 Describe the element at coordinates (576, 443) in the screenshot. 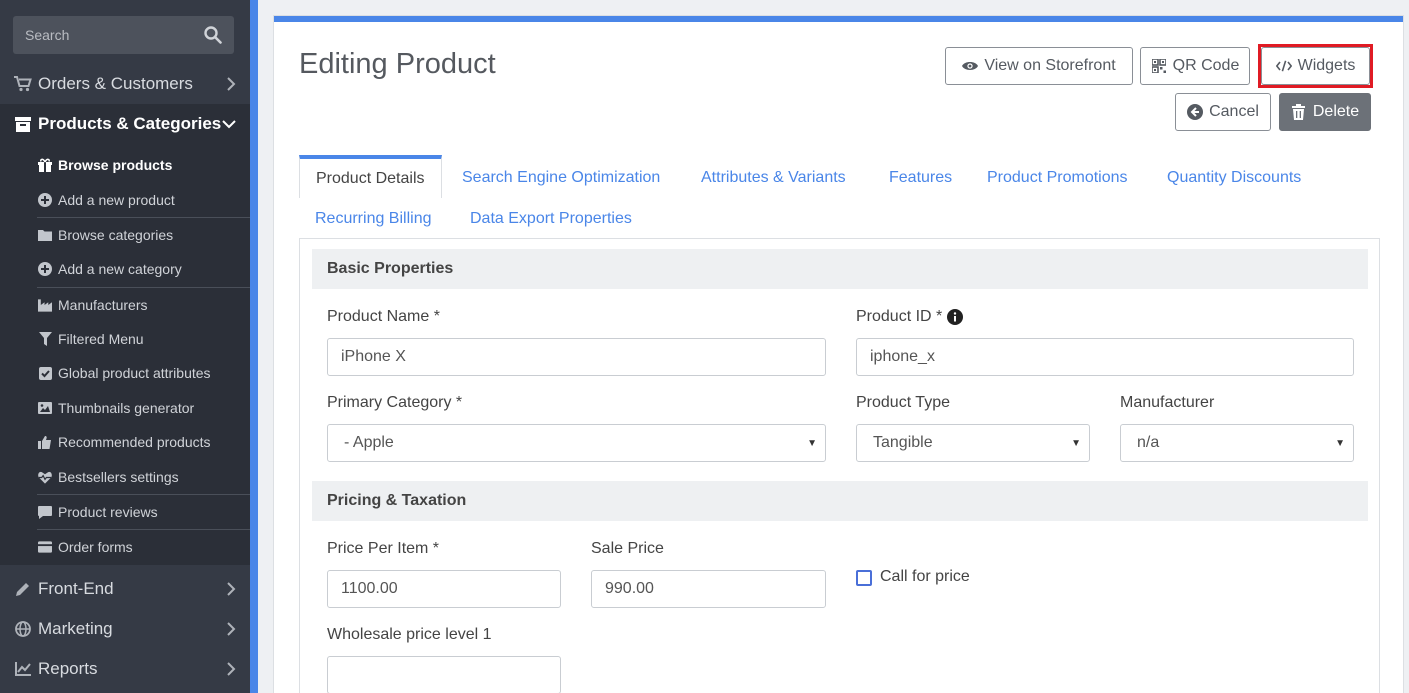

I see `primary-category-select: - Apple ▼` at that location.